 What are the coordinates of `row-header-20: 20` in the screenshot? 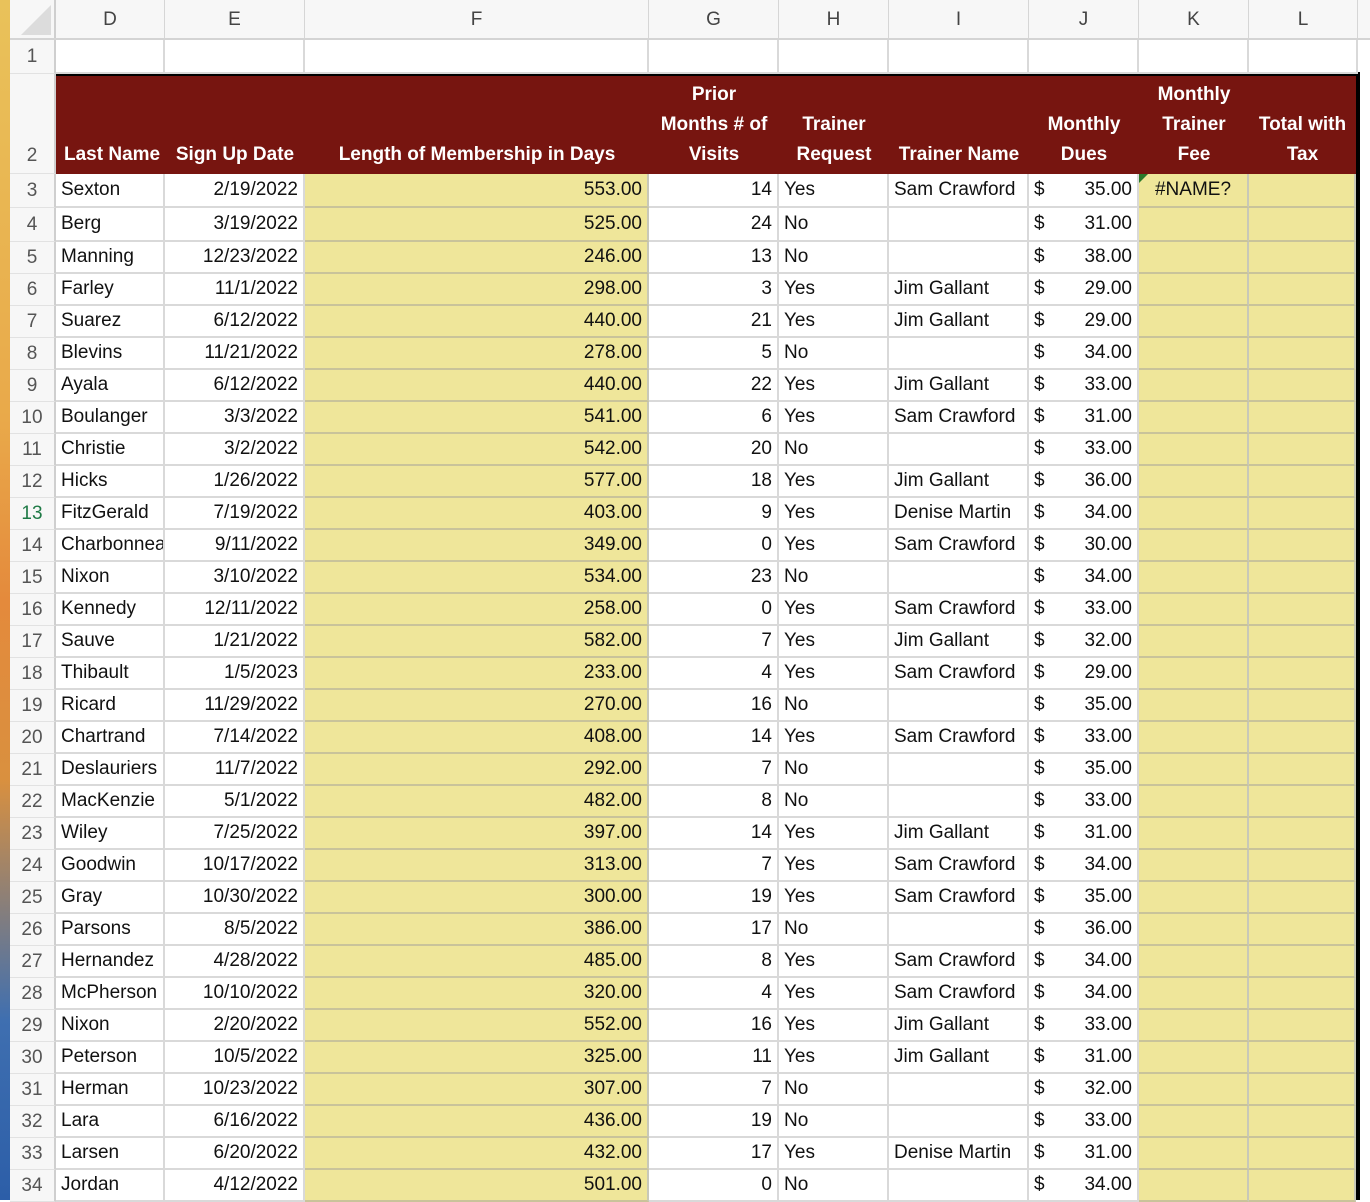 It's located at (33, 738).